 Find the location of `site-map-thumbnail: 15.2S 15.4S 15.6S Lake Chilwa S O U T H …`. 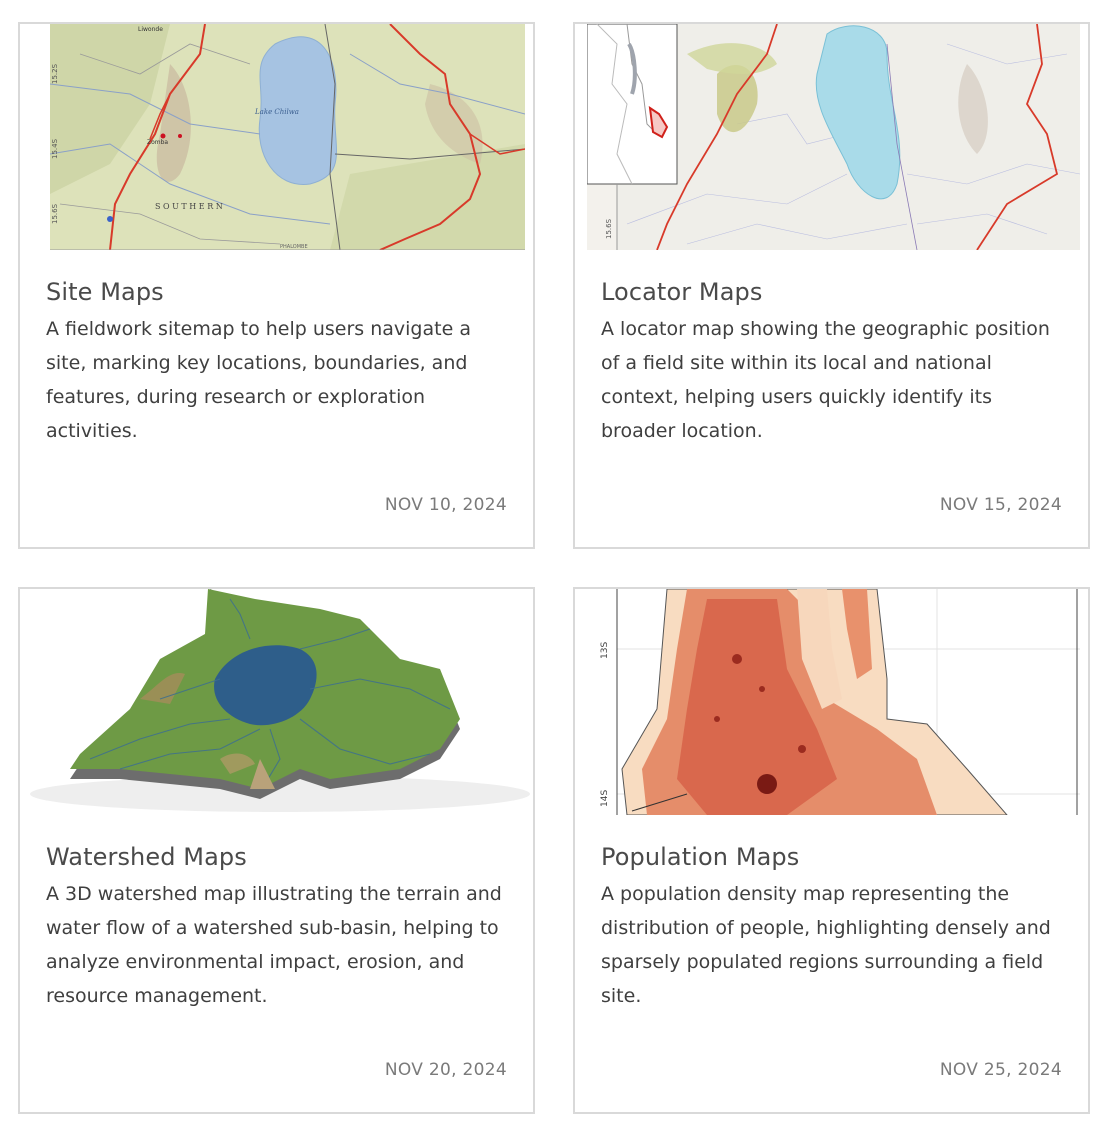

site-map-thumbnail: 15.2S 15.4S 15.6S Lake Chilwa S O U T H … is located at coordinates (287, 137).